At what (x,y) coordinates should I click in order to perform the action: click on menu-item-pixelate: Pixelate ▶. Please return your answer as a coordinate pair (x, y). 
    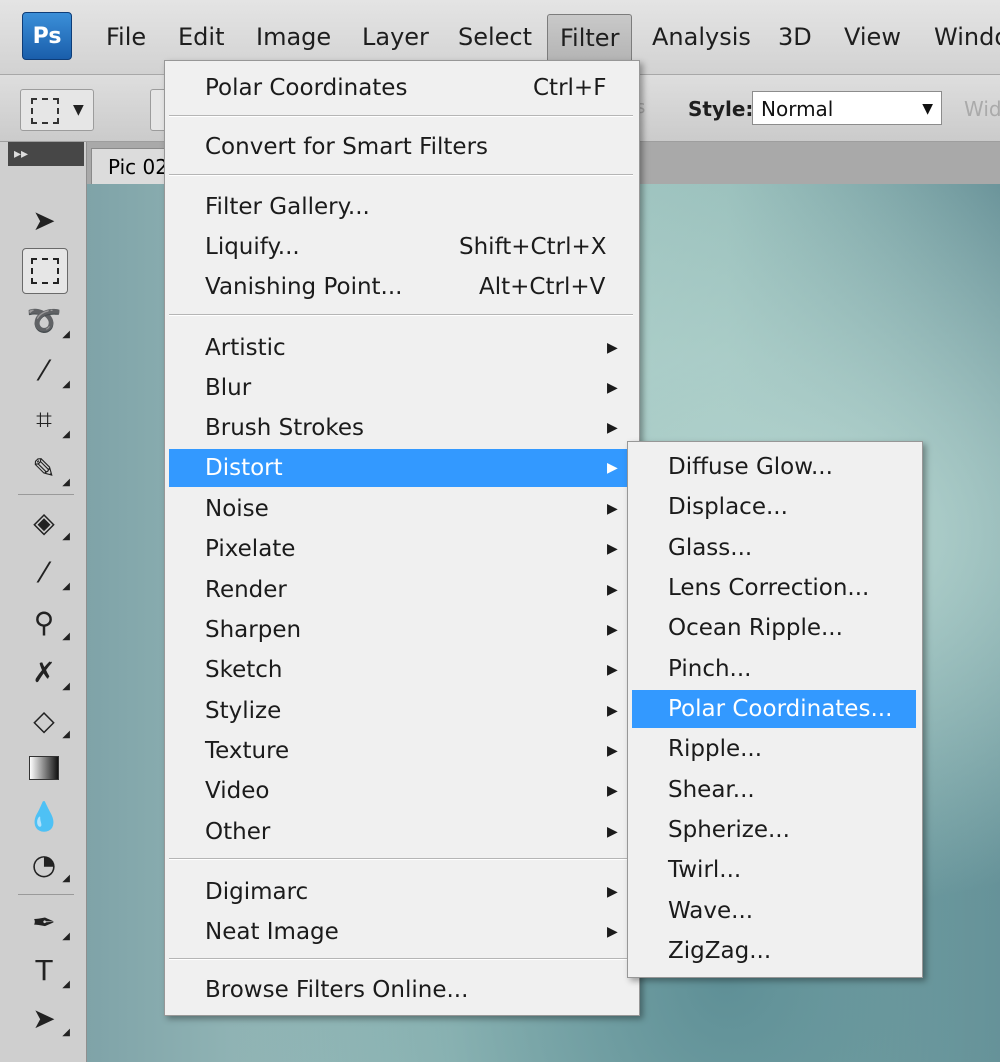
    Looking at the image, I should click on (401, 549).